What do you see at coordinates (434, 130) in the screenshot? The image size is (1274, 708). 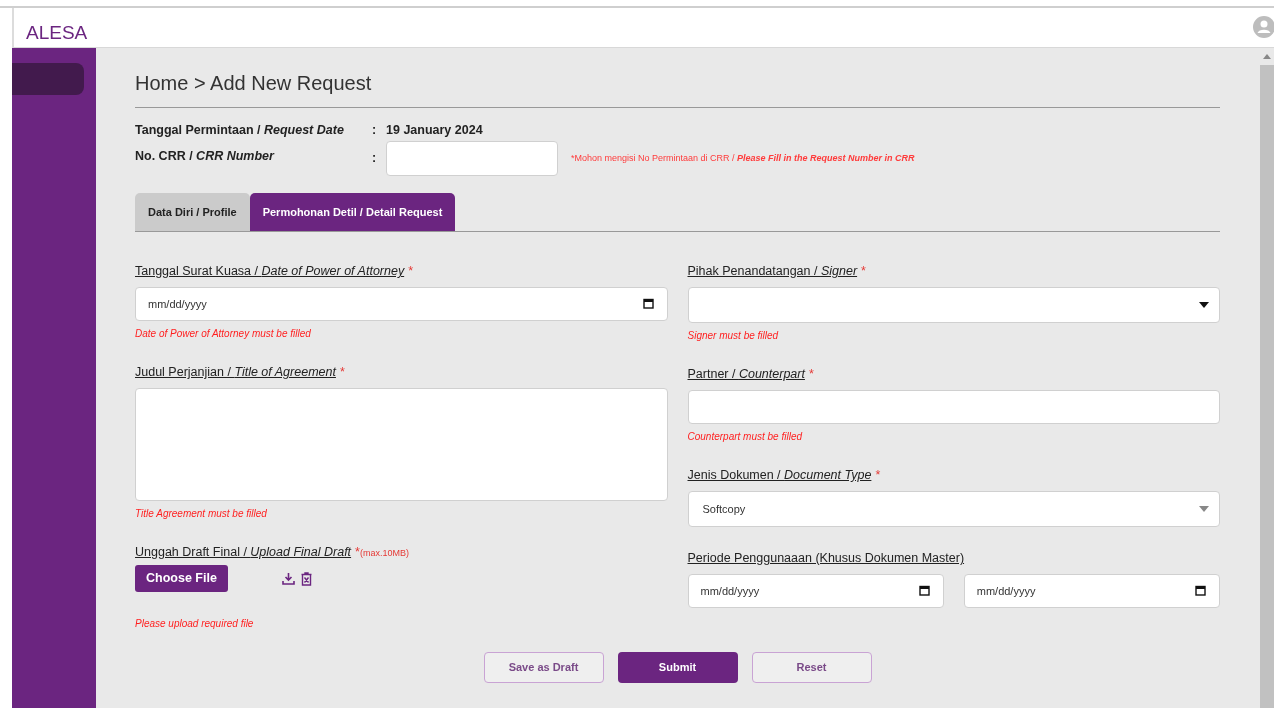 I see `request-date: 19 January 2024` at bounding box center [434, 130].